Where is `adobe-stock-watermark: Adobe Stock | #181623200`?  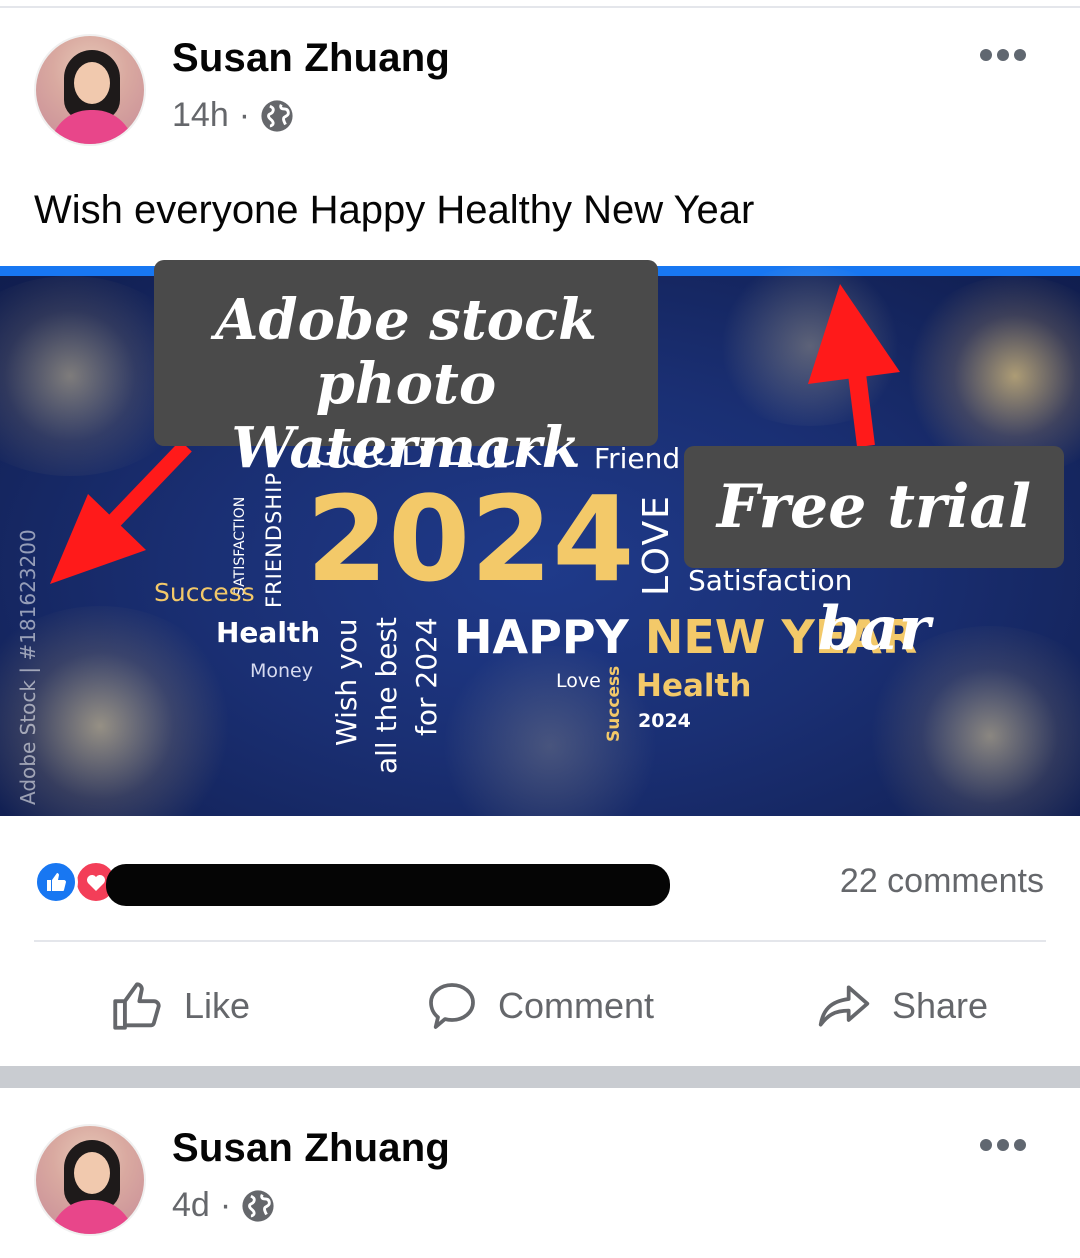
adobe-stock-watermark: Adobe Stock | #181623200 is located at coordinates (28, 667).